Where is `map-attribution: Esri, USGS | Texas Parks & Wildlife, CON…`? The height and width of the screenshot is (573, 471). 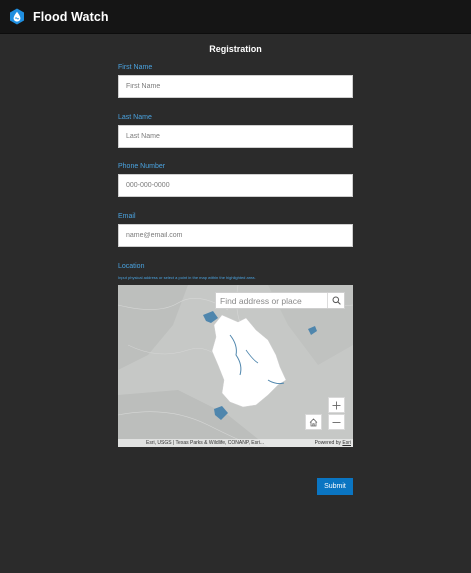
map-attribution: Esri, USGS | Texas Parks & Wildlife, CON… is located at coordinates (235, 443).